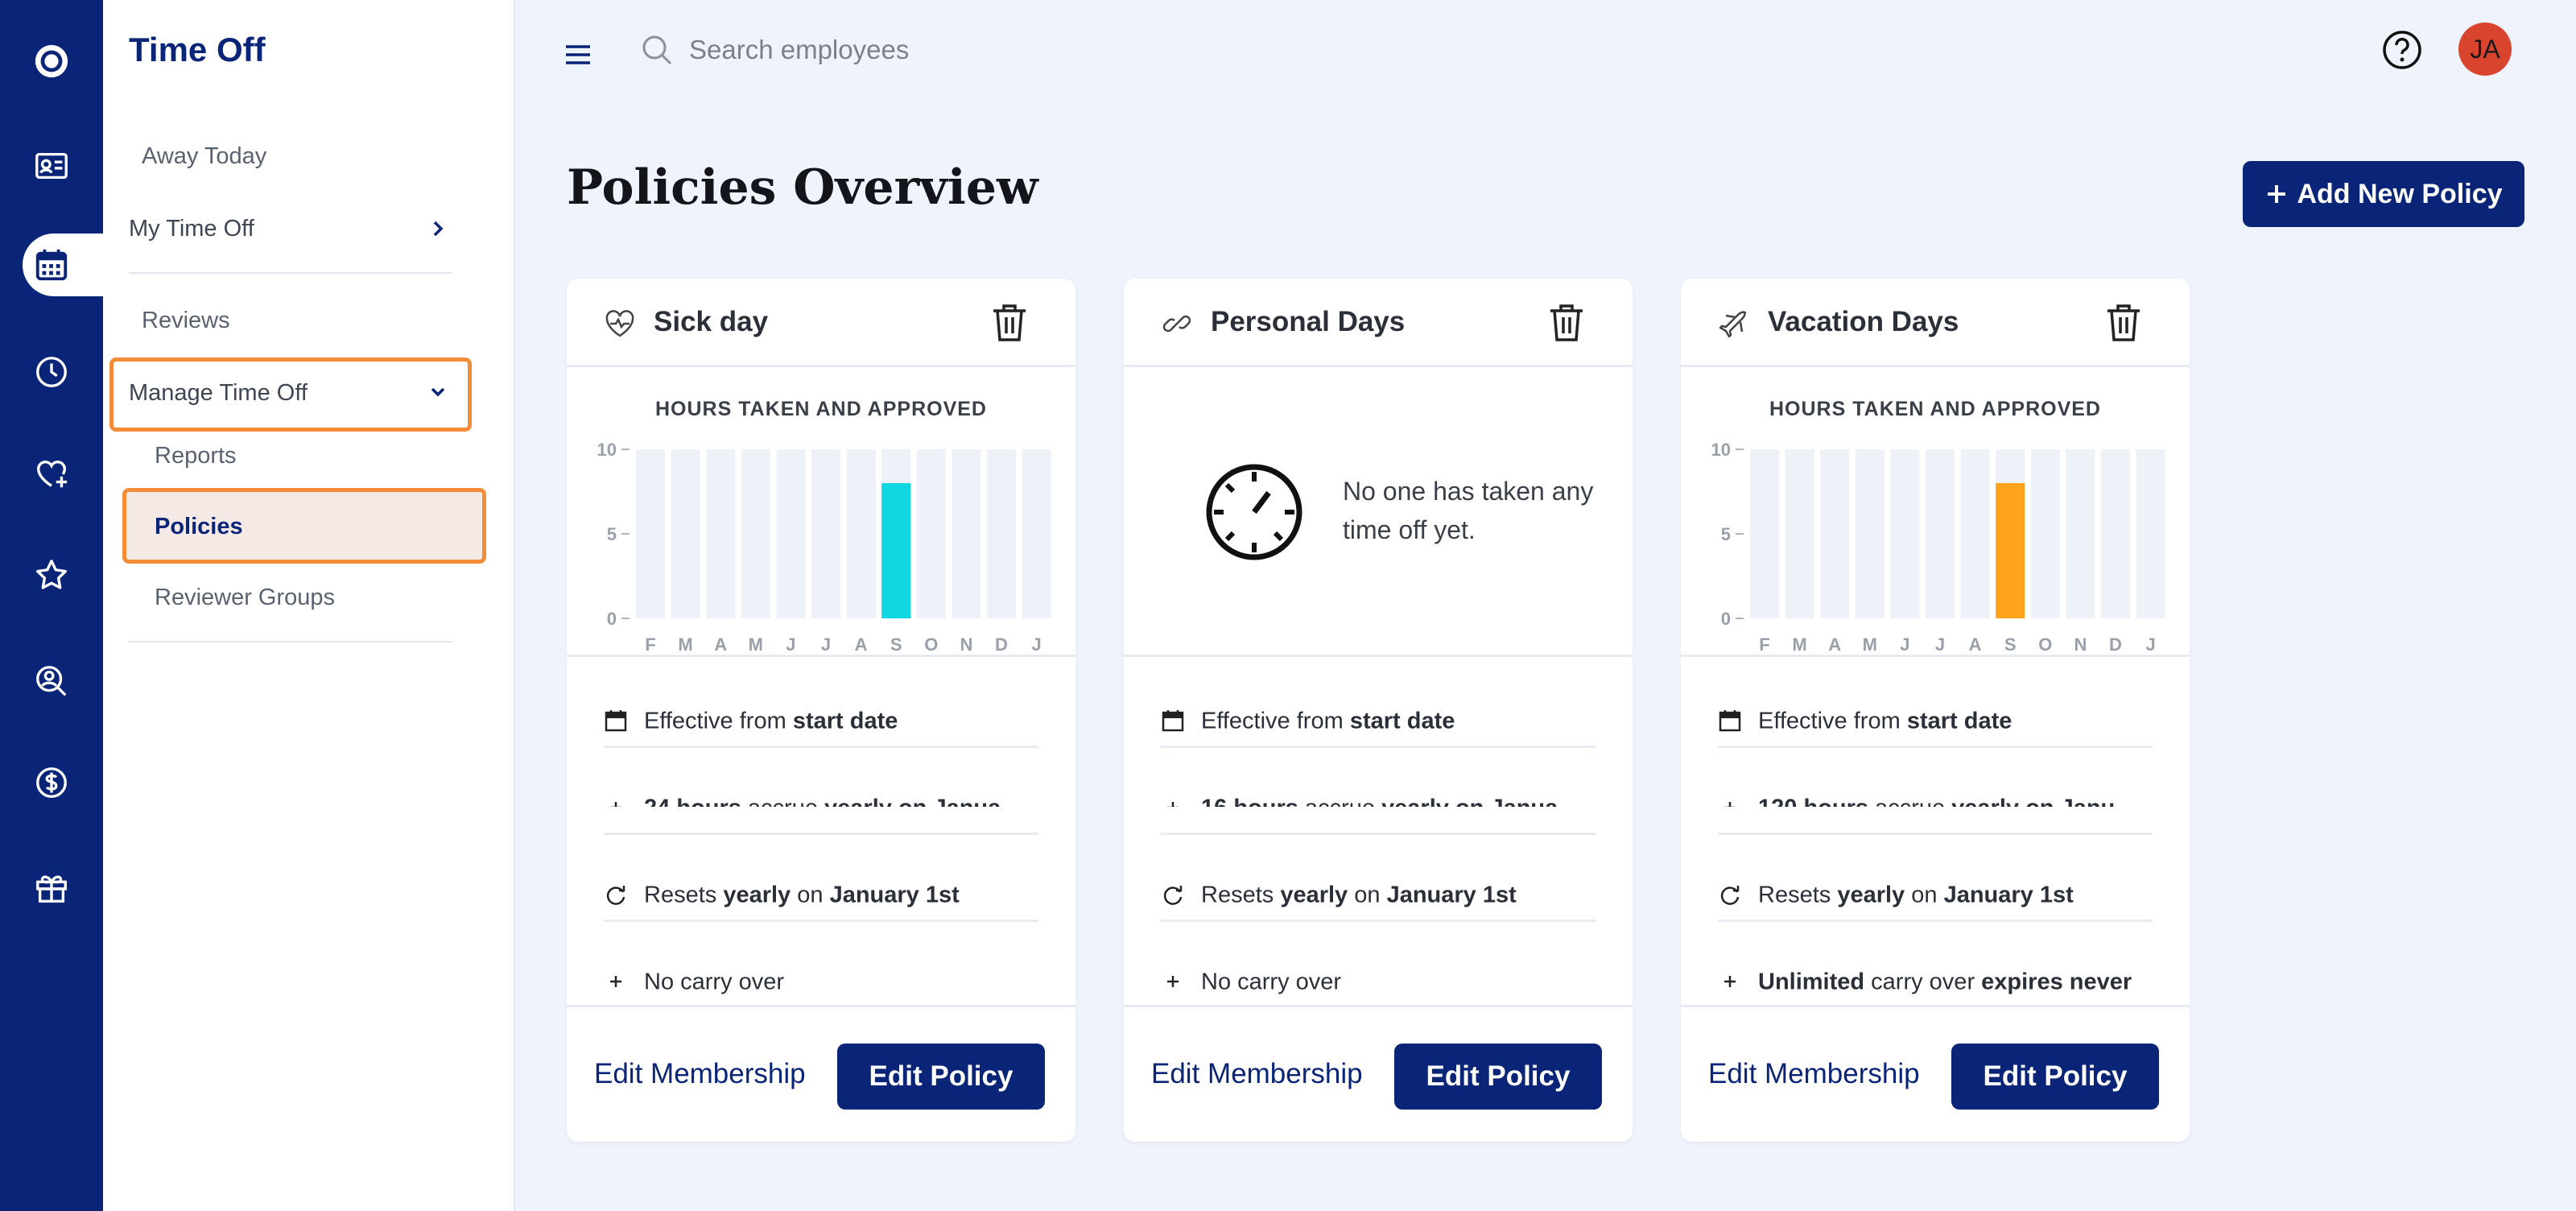  I want to click on reset-date: January 1st, so click(894, 895).